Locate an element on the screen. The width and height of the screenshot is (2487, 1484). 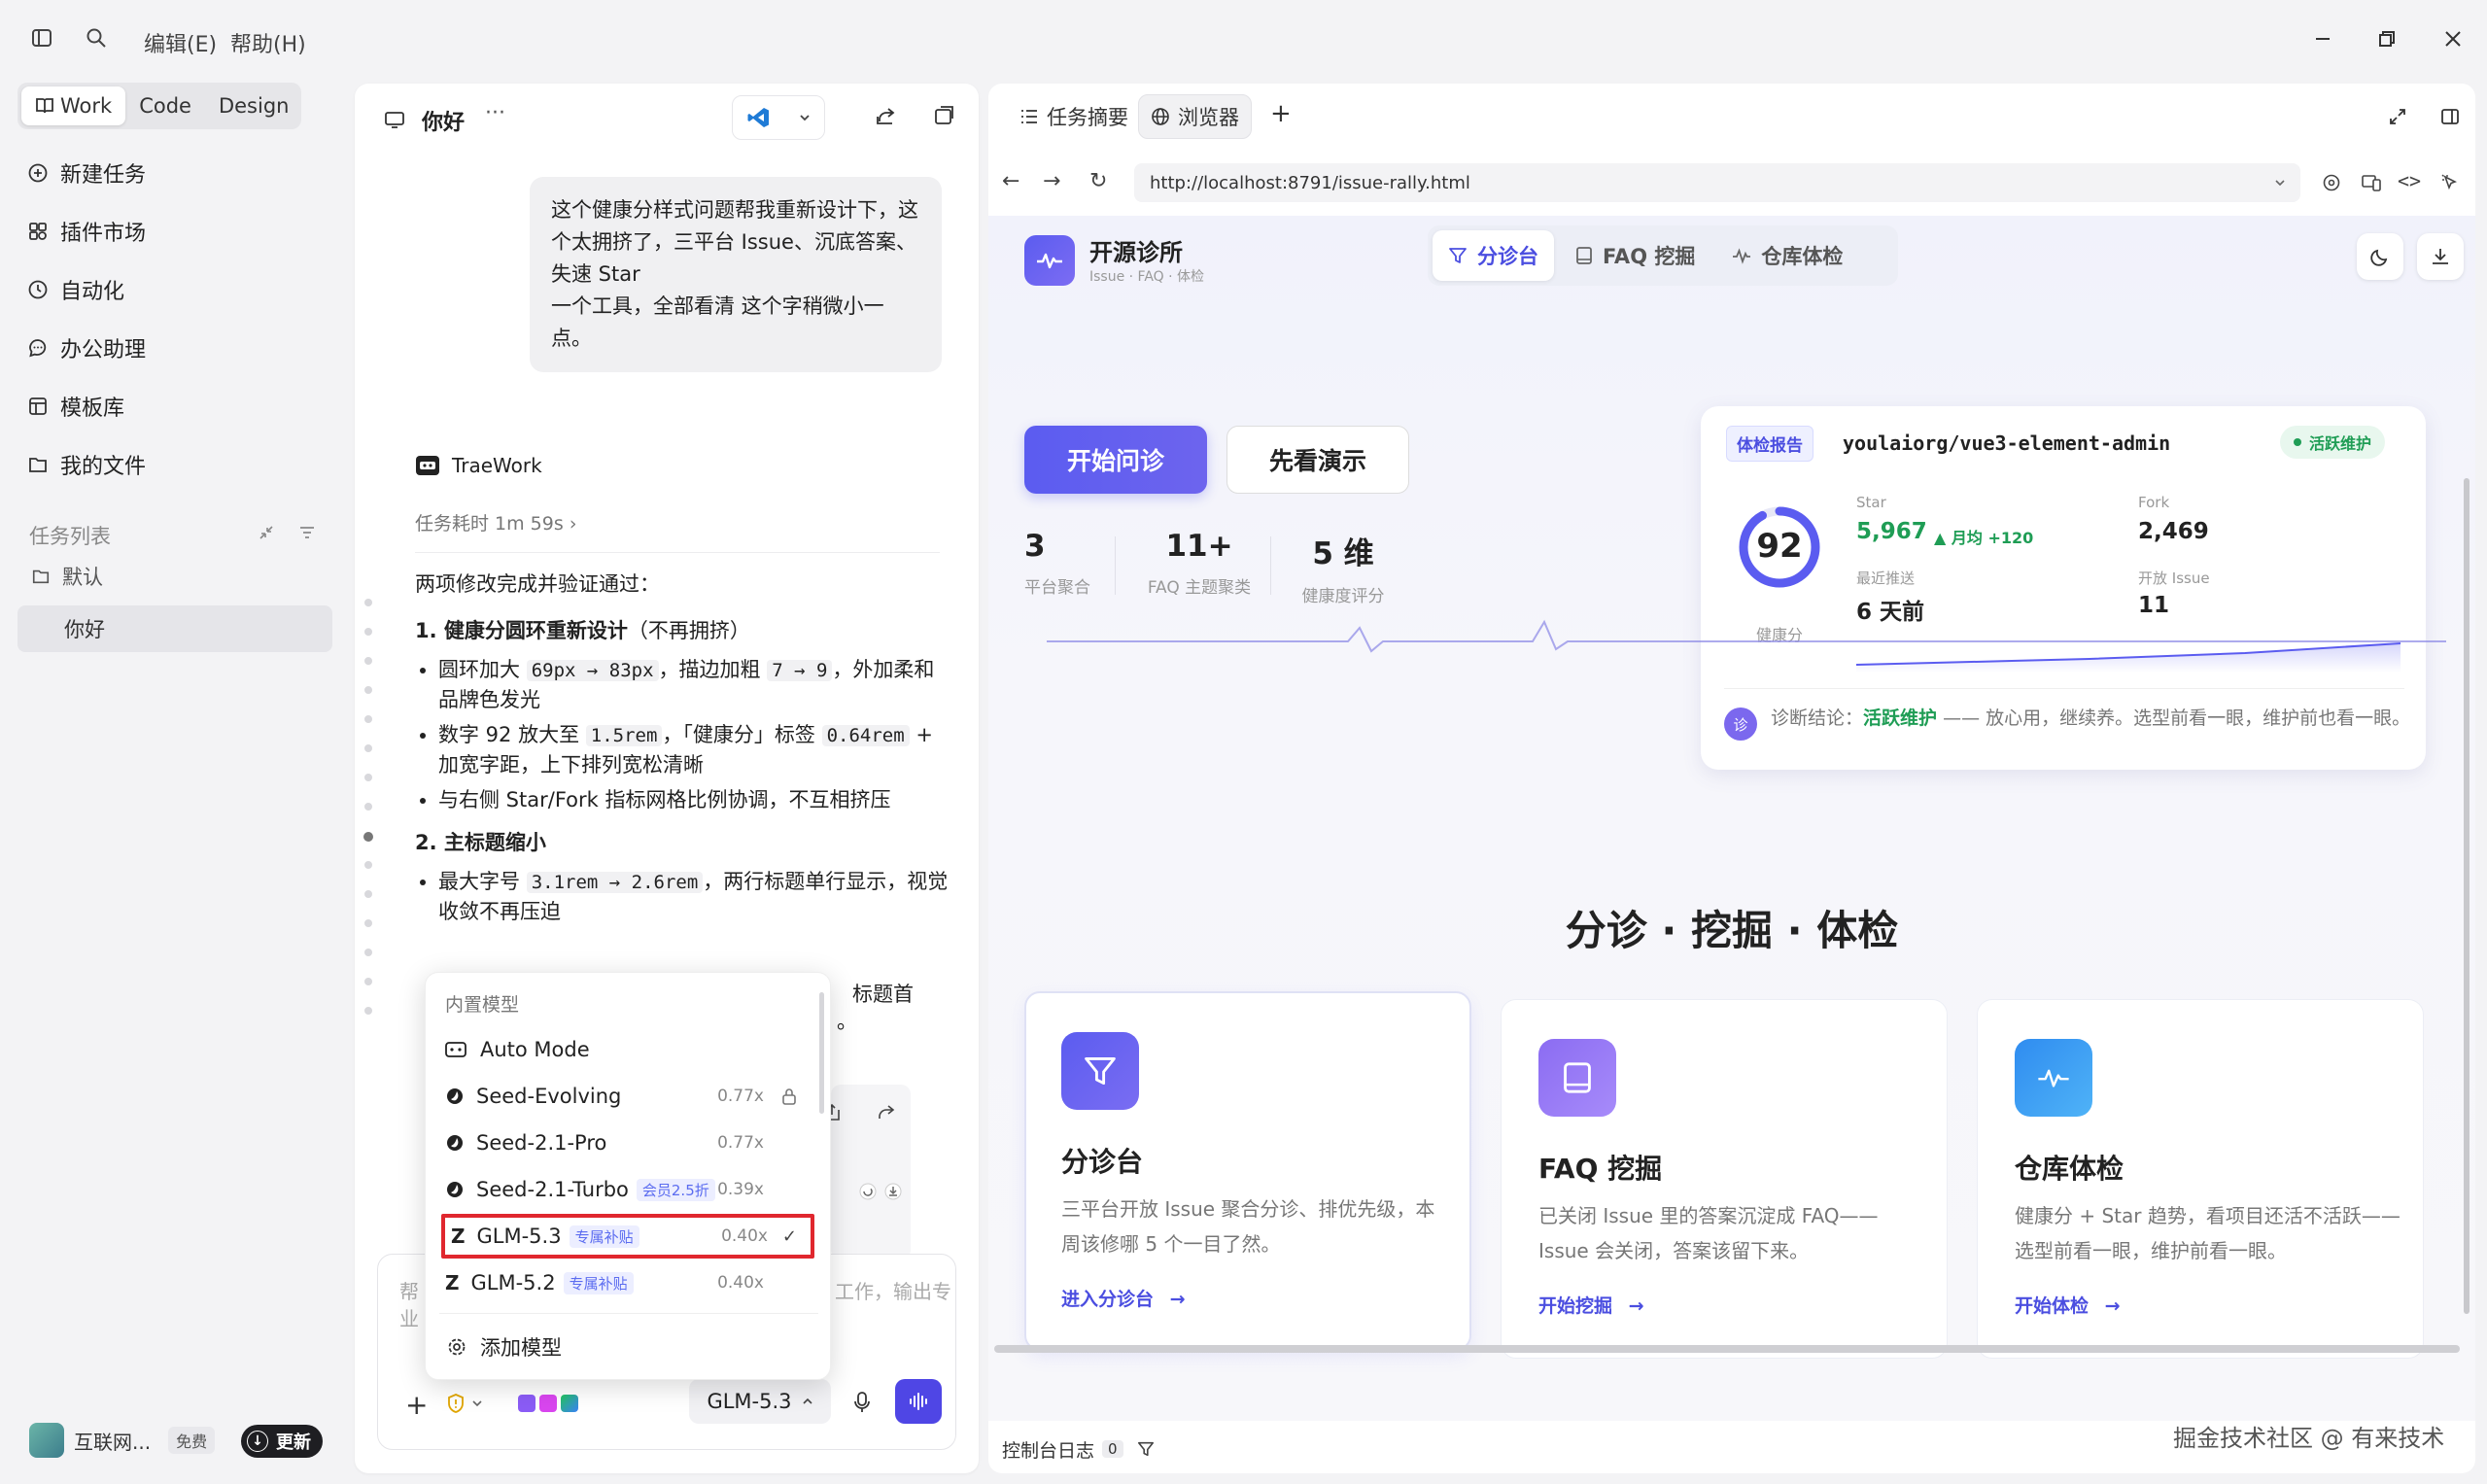
message-timeline is located at coordinates (369, 827).